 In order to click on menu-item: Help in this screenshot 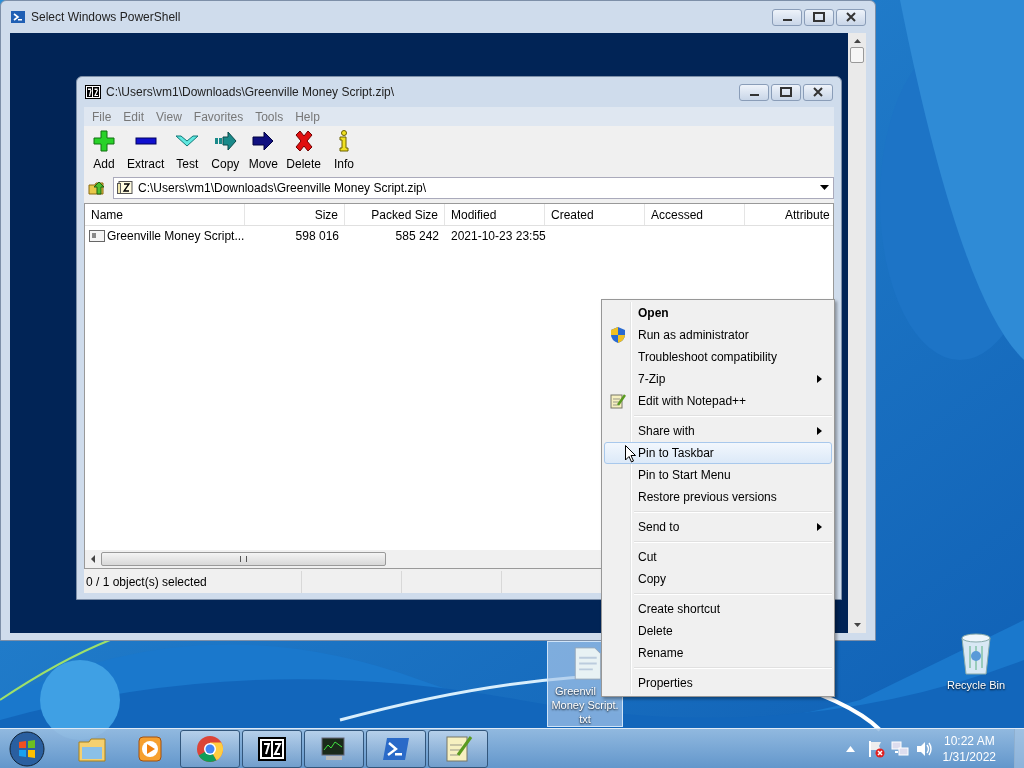, I will do `click(307, 116)`.